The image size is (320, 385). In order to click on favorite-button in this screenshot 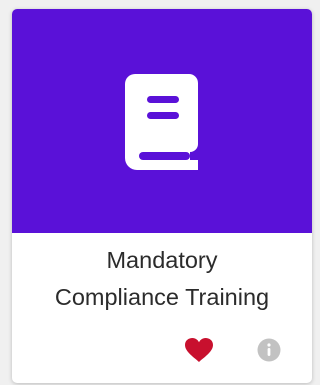, I will do `click(199, 350)`.